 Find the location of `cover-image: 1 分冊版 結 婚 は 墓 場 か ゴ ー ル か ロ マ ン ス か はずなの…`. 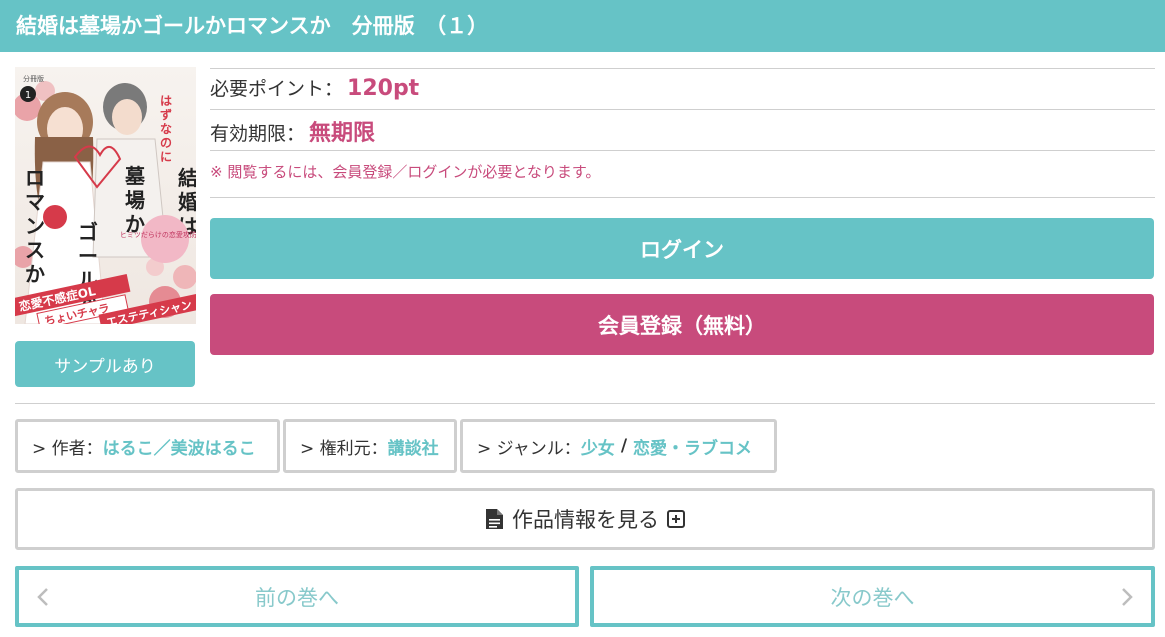

cover-image: 1 分冊版 結 婚 は 墓 場 か ゴ ー ル か ロ マ ン ス か はずなの… is located at coordinates (105, 195).